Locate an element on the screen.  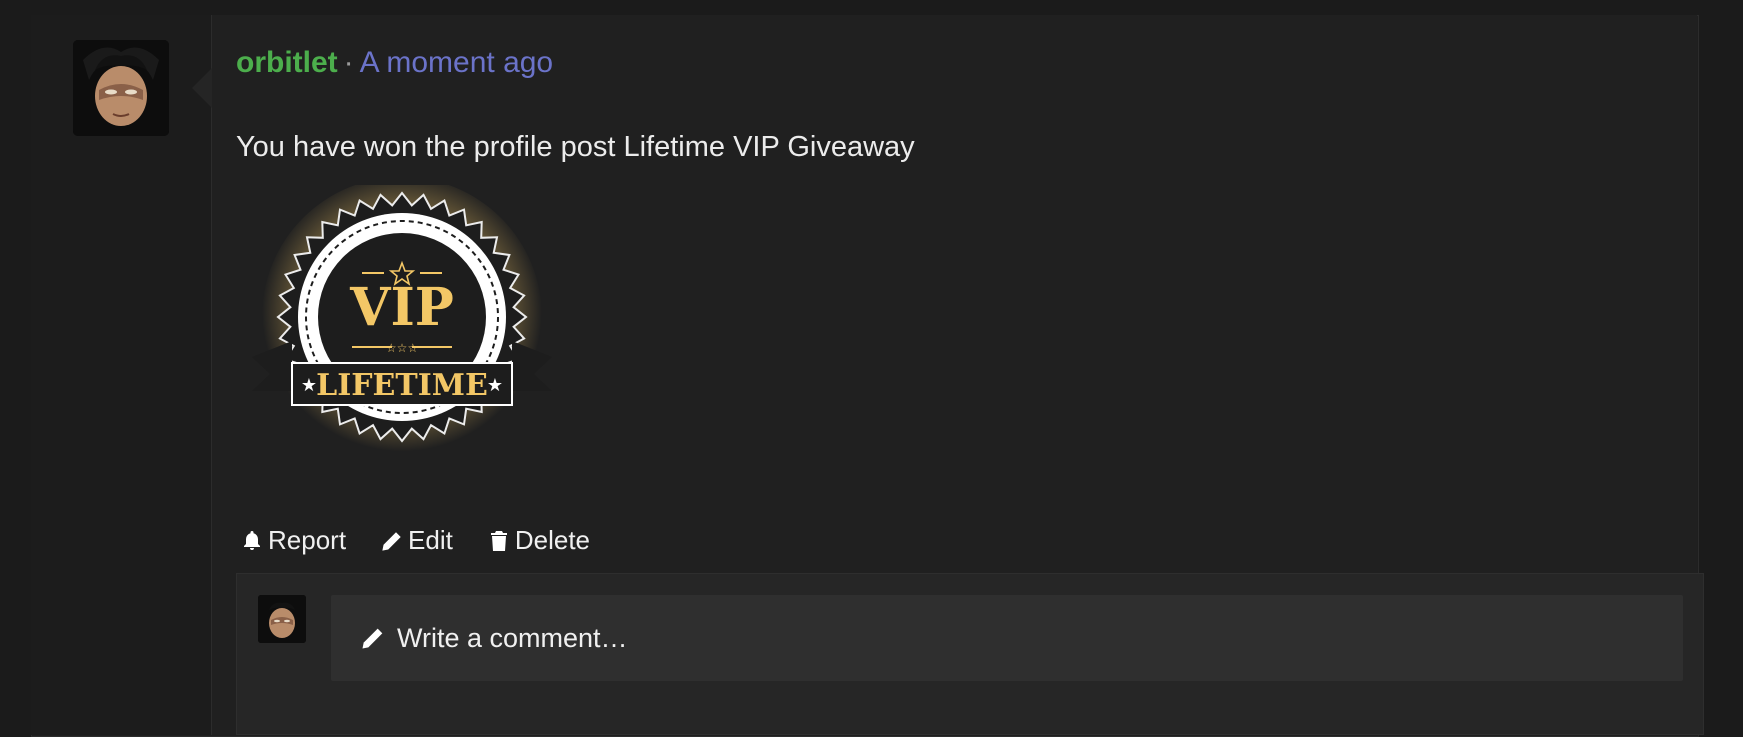
report-label: Report is located at coordinates (307, 540).